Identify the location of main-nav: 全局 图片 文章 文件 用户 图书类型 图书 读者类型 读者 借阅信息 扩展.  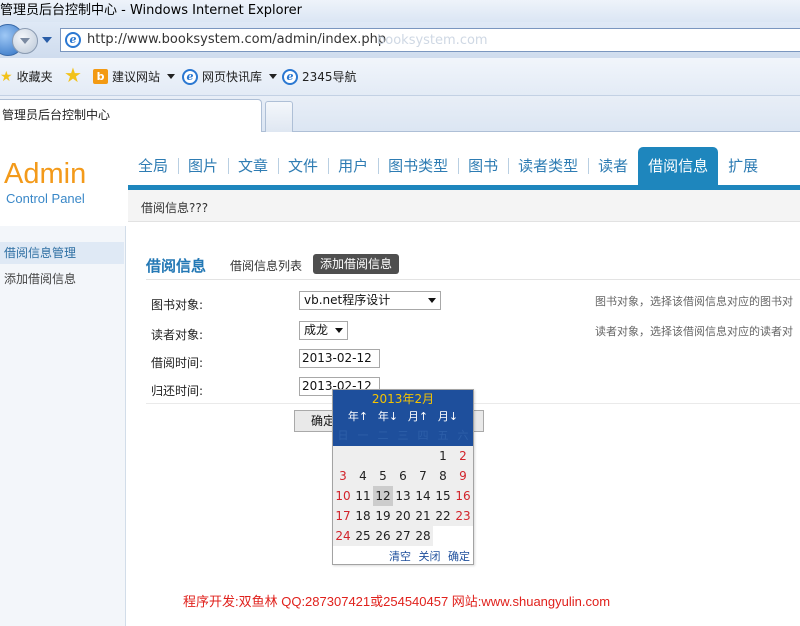
(448, 166).